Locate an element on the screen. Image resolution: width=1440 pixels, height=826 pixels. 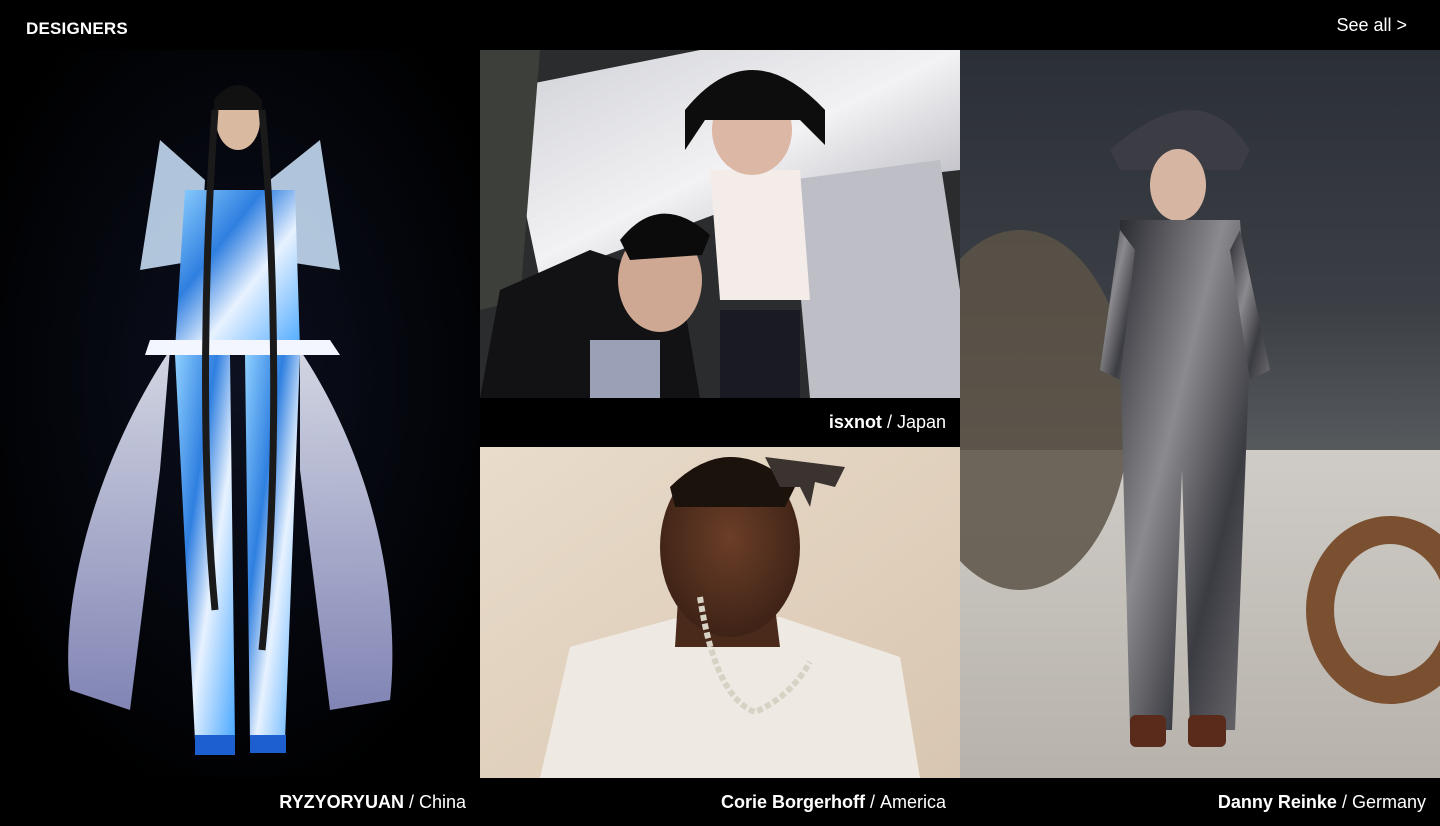
designer-photo-corie-borgerhoff is located at coordinates (720, 612).